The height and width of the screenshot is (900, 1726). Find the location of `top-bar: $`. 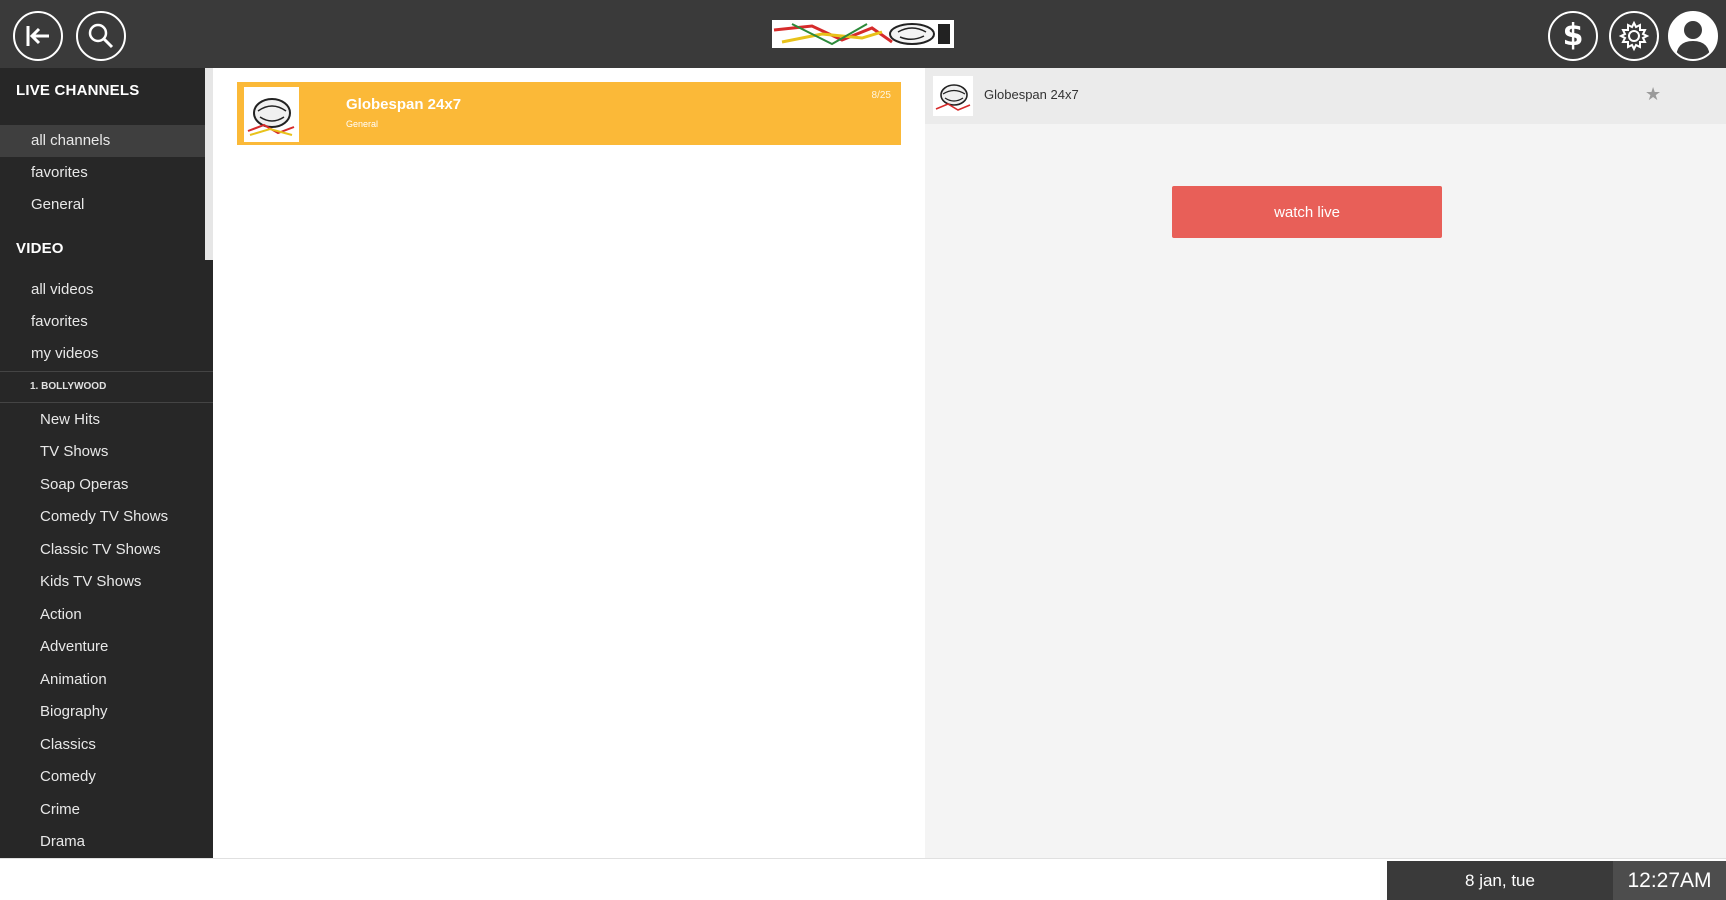

top-bar: $ is located at coordinates (863, 34).